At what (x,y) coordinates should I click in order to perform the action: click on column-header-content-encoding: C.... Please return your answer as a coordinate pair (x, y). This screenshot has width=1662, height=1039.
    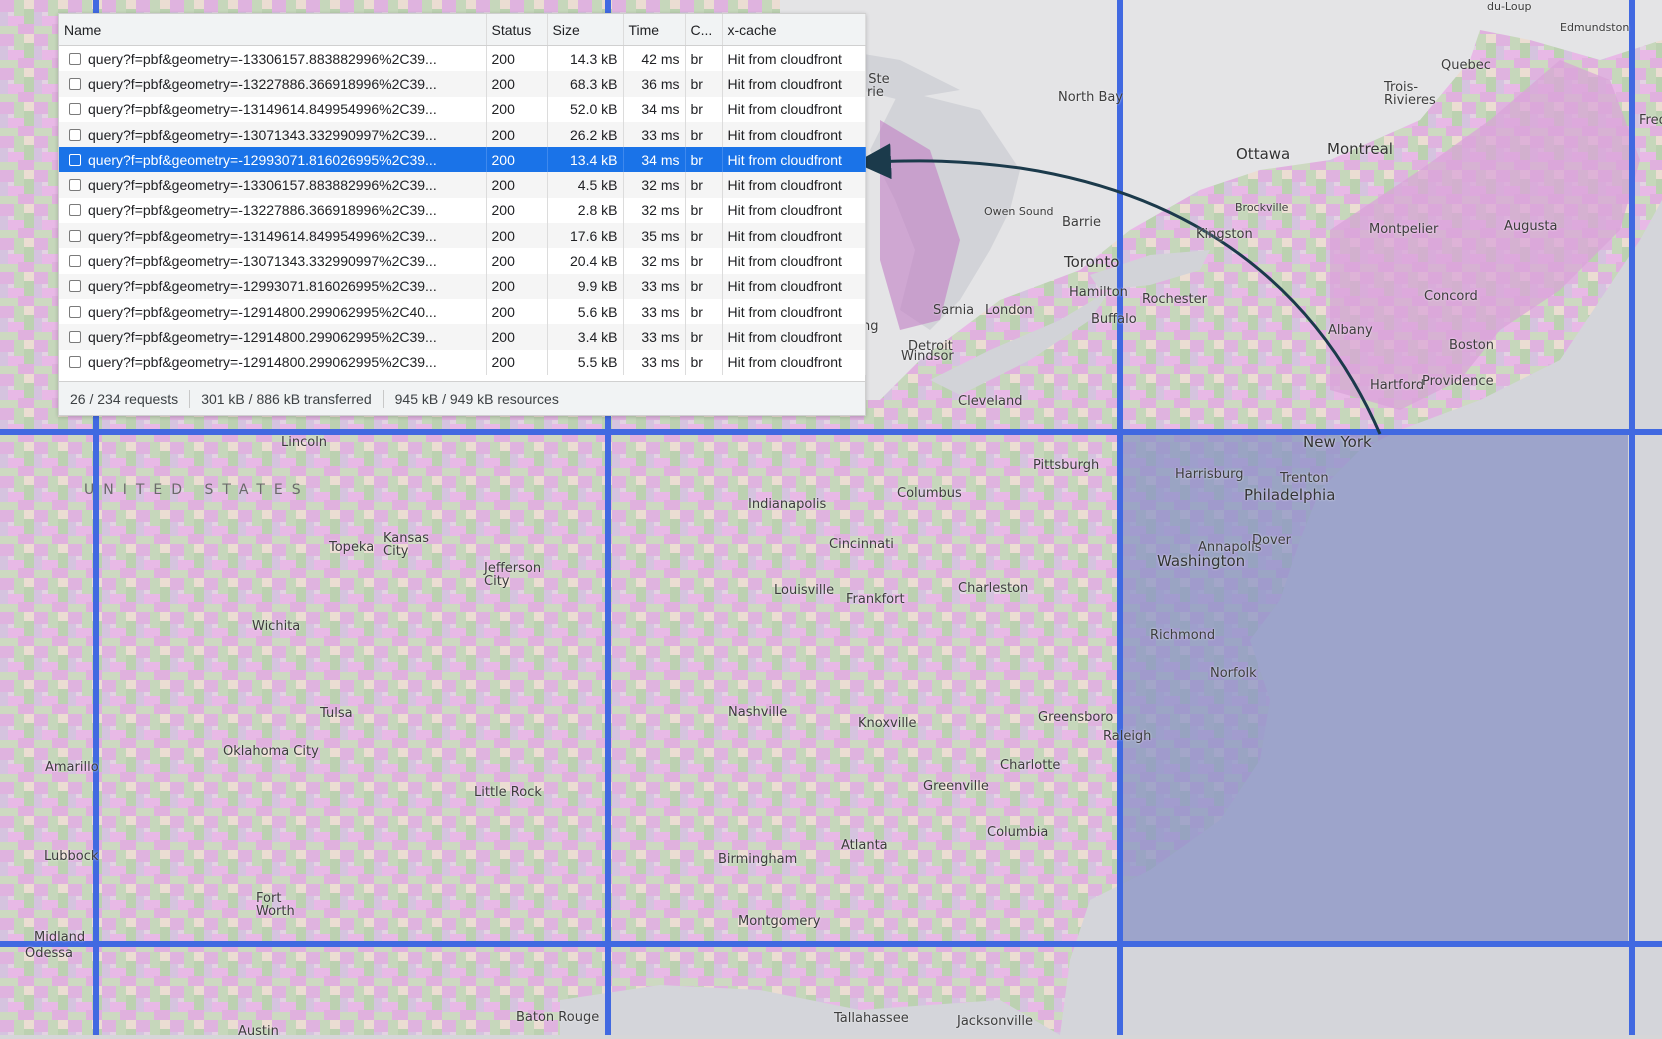
    Looking at the image, I should click on (704, 30).